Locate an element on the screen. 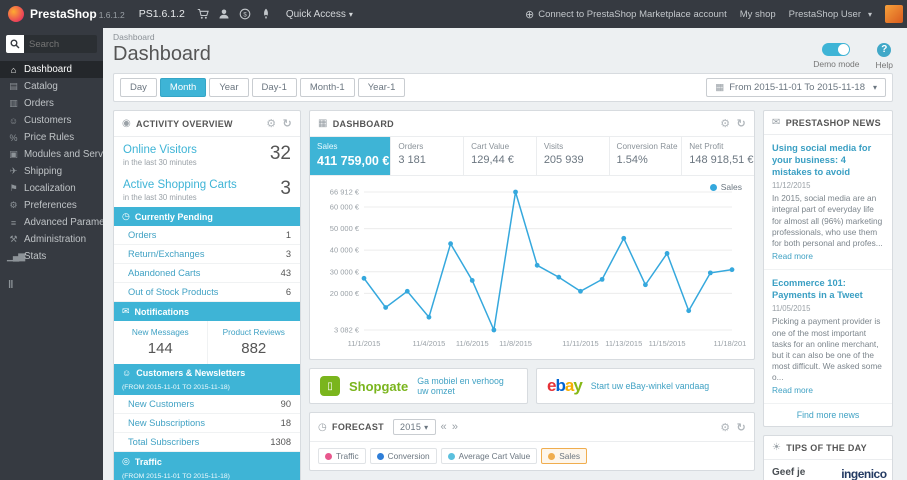 The image size is (907, 480). traffic-dot-icon is located at coordinates (328, 456).